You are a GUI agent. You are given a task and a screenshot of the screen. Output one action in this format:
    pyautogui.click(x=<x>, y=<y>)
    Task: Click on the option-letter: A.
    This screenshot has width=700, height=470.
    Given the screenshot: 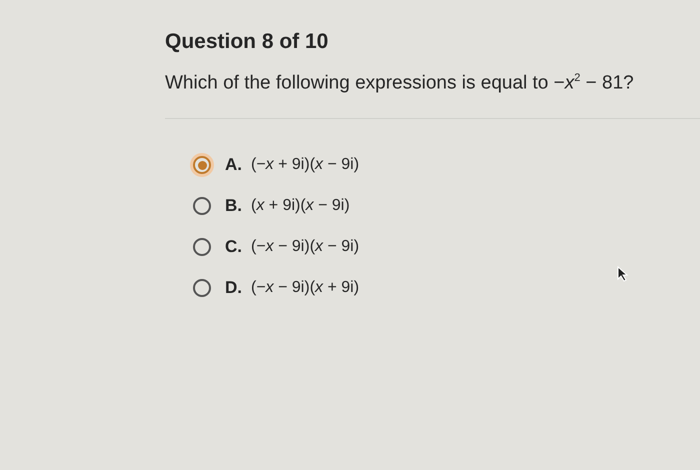 What is the action you would take?
    pyautogui.click(x=234, y=165)
    